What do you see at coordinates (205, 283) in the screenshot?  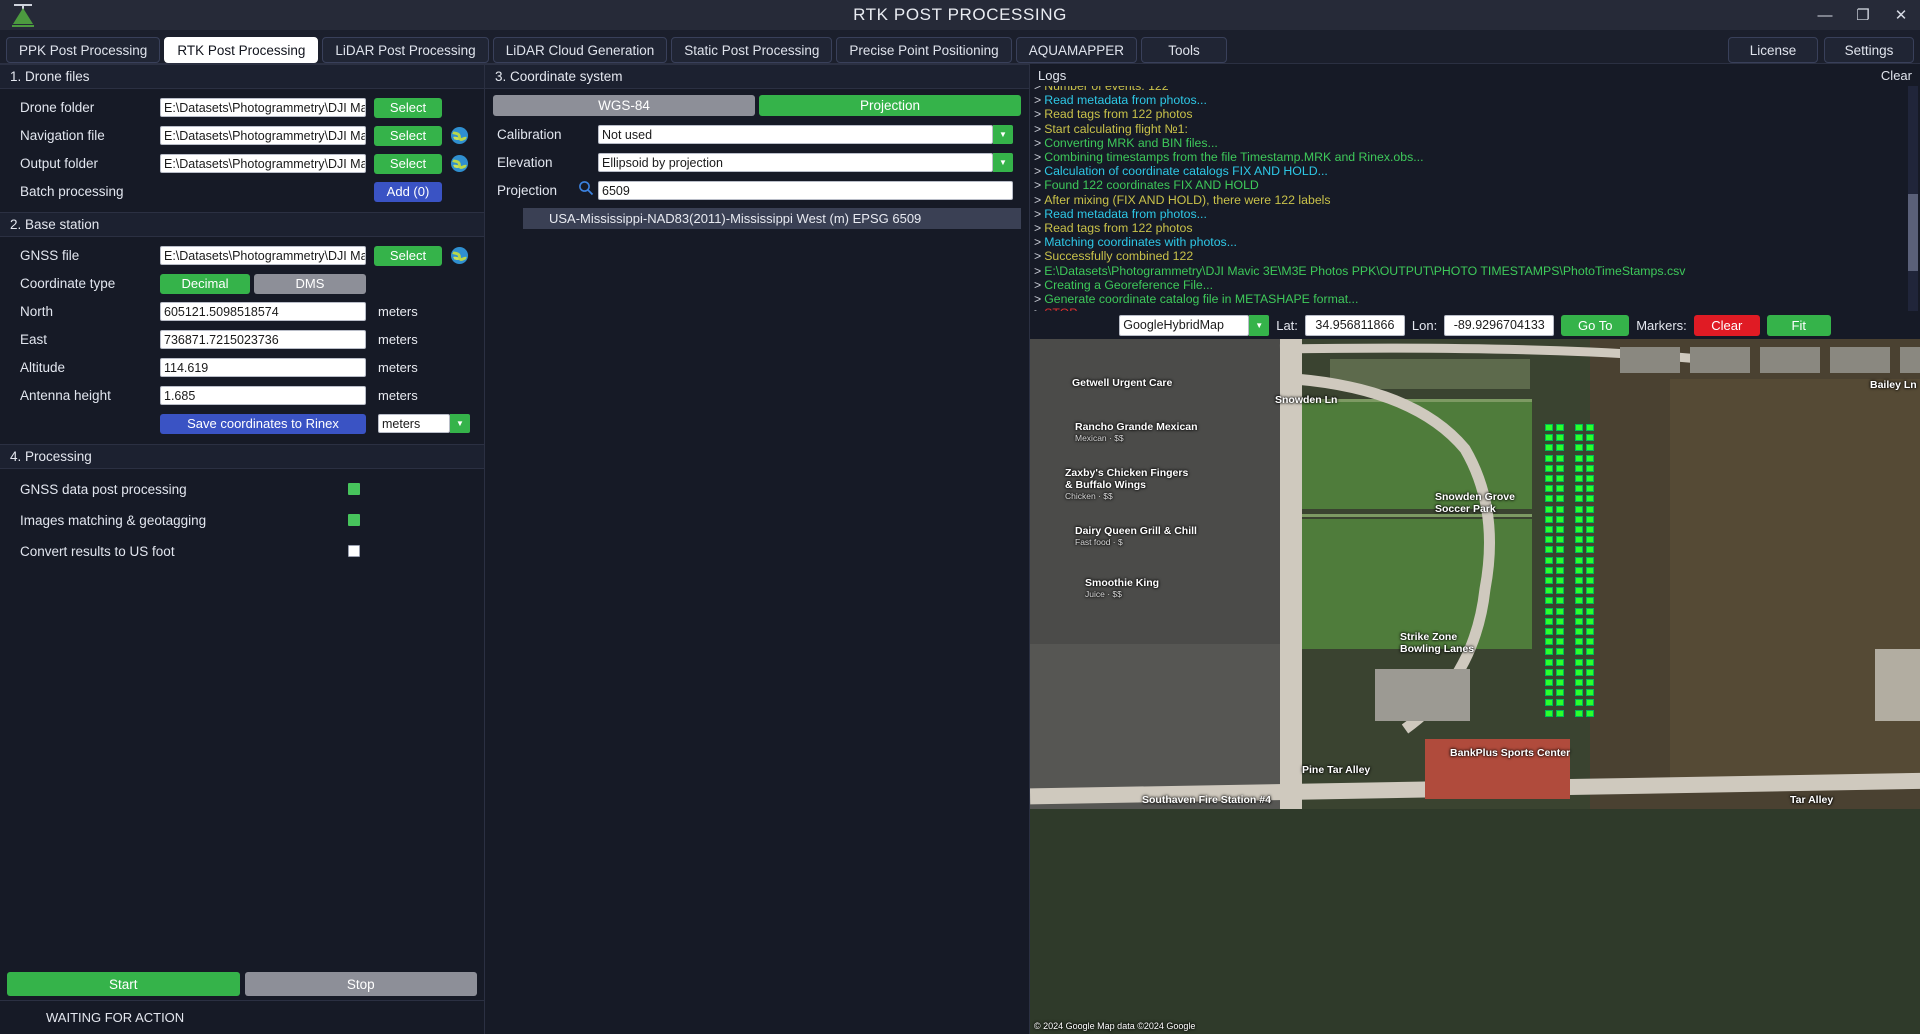 I see `coordinate-type-decimal-button: Decimal` at bounding box center [205, 283].